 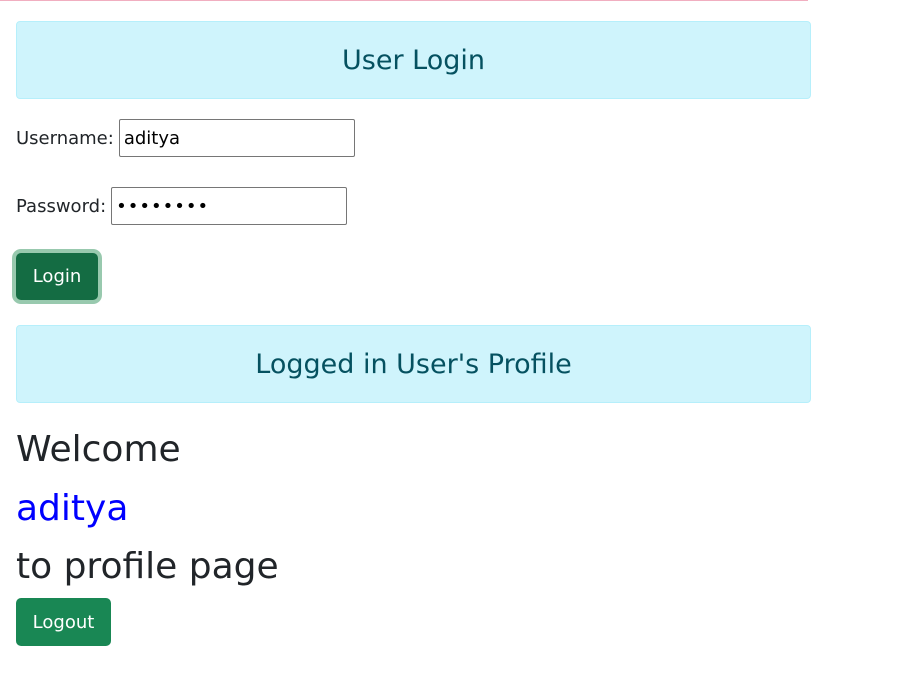 I want to click on login-button-wrap: Login, so click(x=57, y=276).